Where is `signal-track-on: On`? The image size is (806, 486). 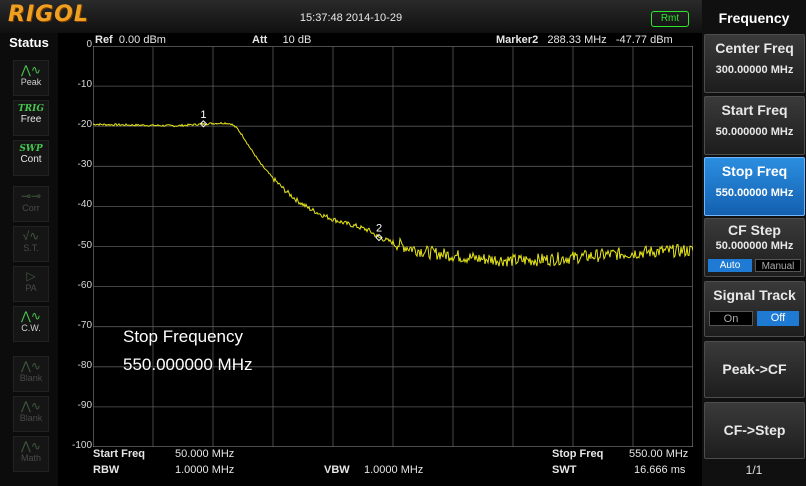
signal-track-on: On is located at coordinates (731, 318).